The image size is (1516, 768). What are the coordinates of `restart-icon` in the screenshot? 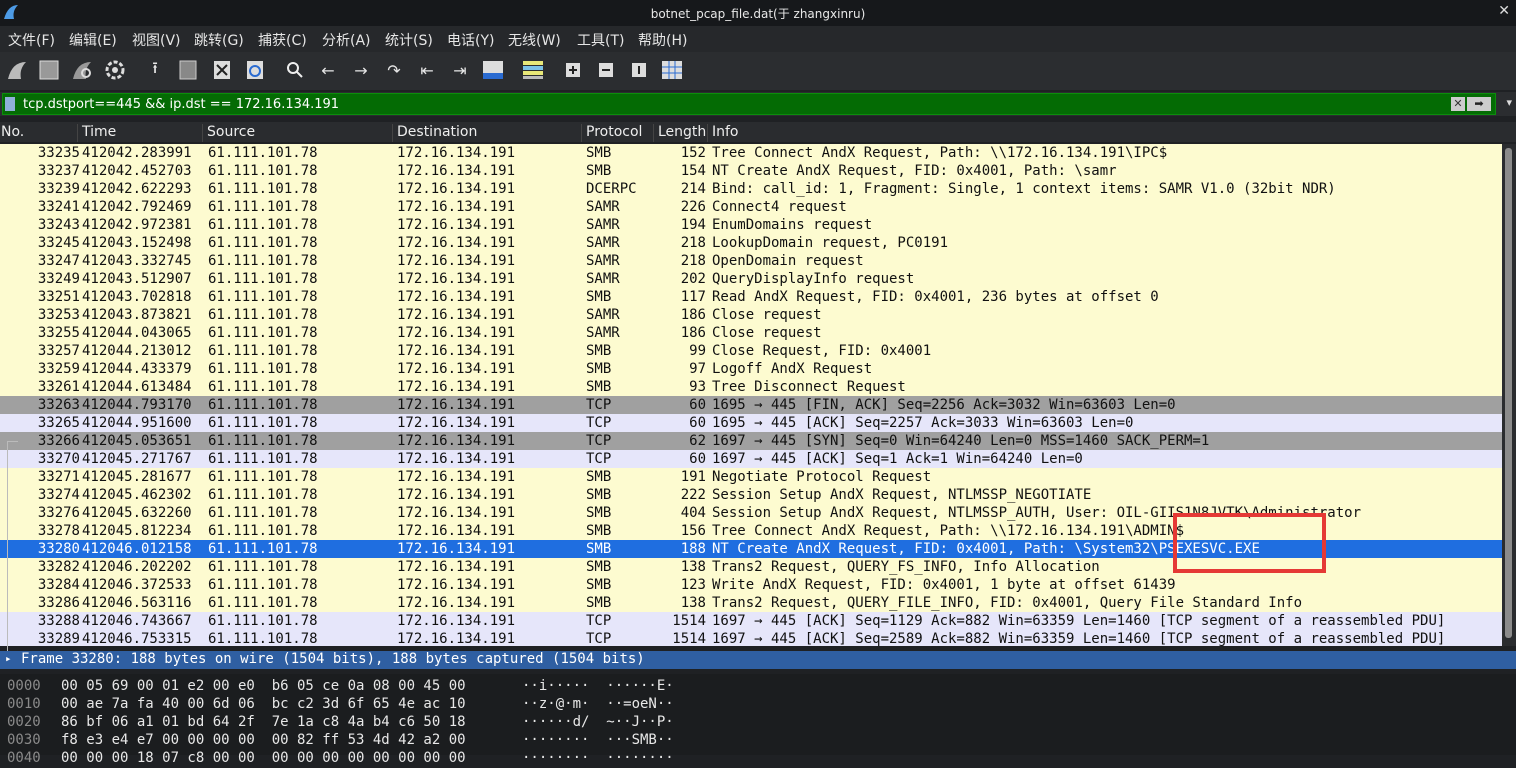 It's located at (82, 70).